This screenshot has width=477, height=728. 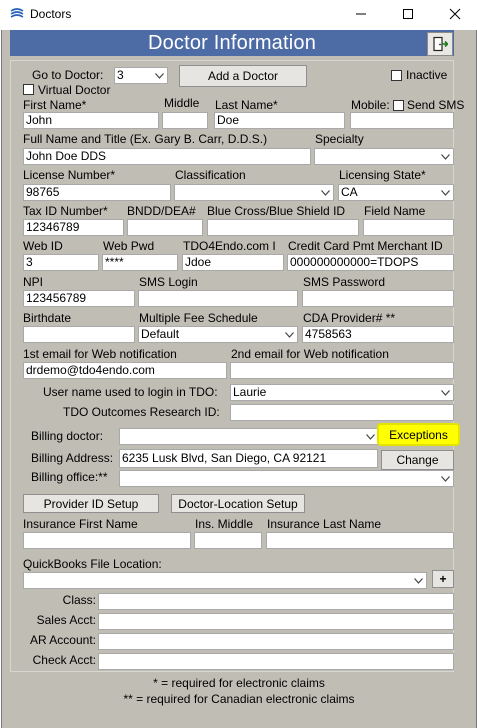 What do you see at coordinates (254, 192) in the screenshot?
I see `classification-select` at bounding box center [254, 192].